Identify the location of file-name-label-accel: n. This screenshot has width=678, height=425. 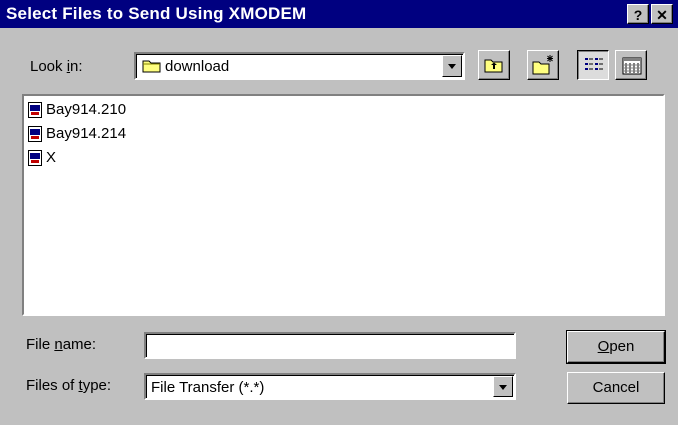
(58, 344).